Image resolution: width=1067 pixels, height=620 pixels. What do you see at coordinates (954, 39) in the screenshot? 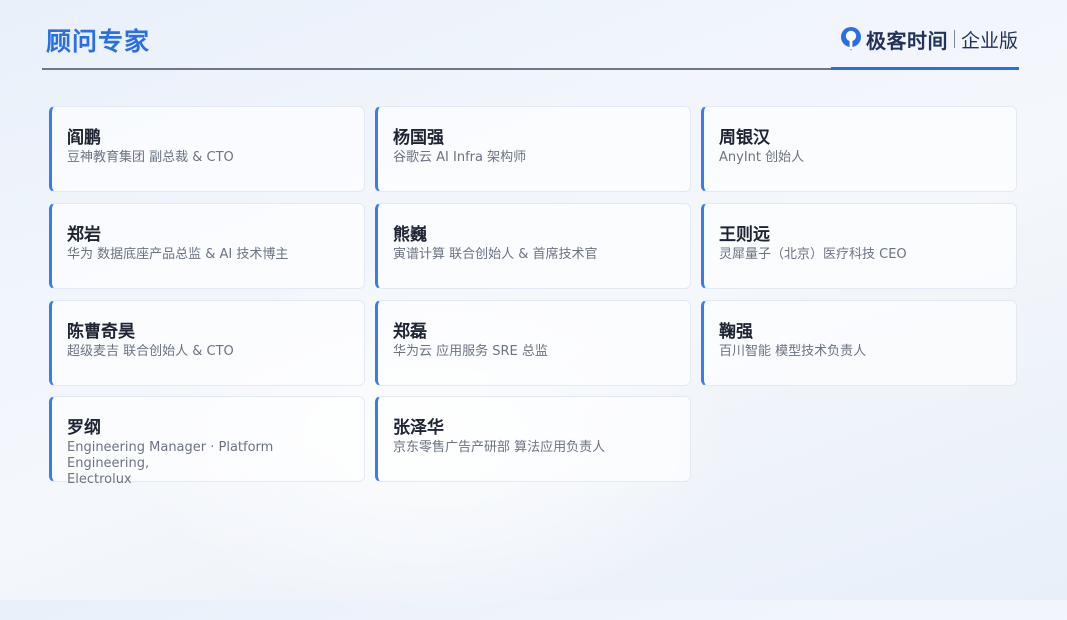
I see `logo-separator` at bounding box center [954, 39].